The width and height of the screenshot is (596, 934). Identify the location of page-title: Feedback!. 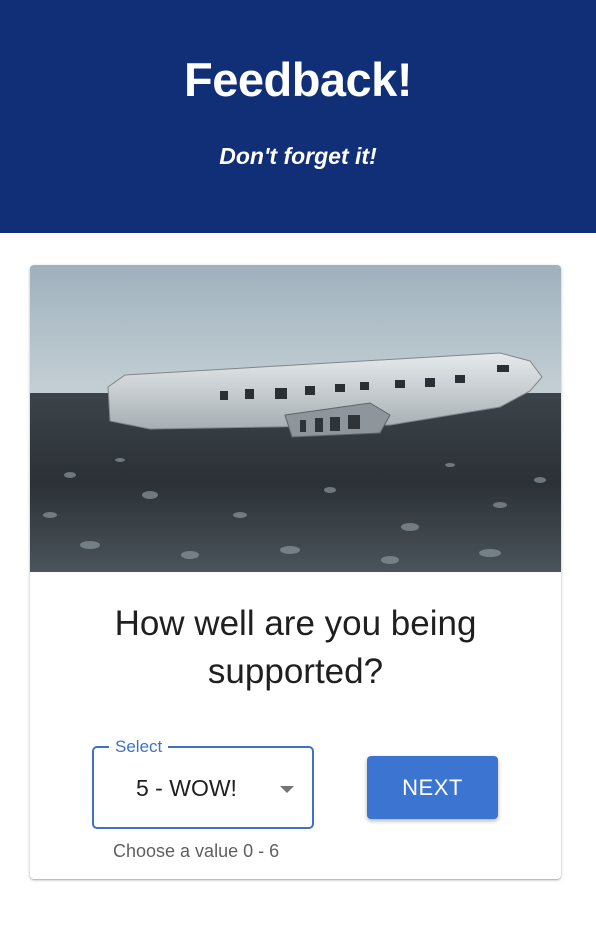
(298, 79).